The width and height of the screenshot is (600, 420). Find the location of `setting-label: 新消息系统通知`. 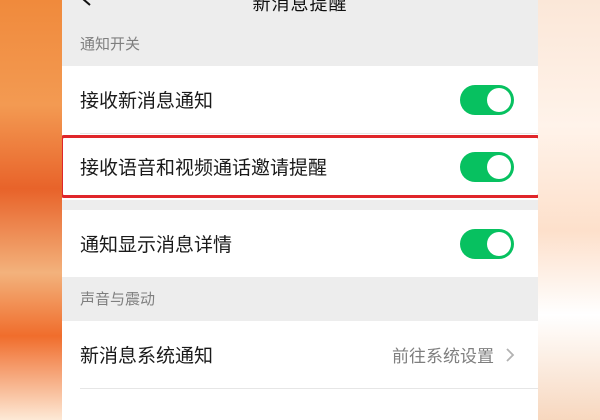

setting-label: 新消息系统通知 is located at coordinates (147, 356).